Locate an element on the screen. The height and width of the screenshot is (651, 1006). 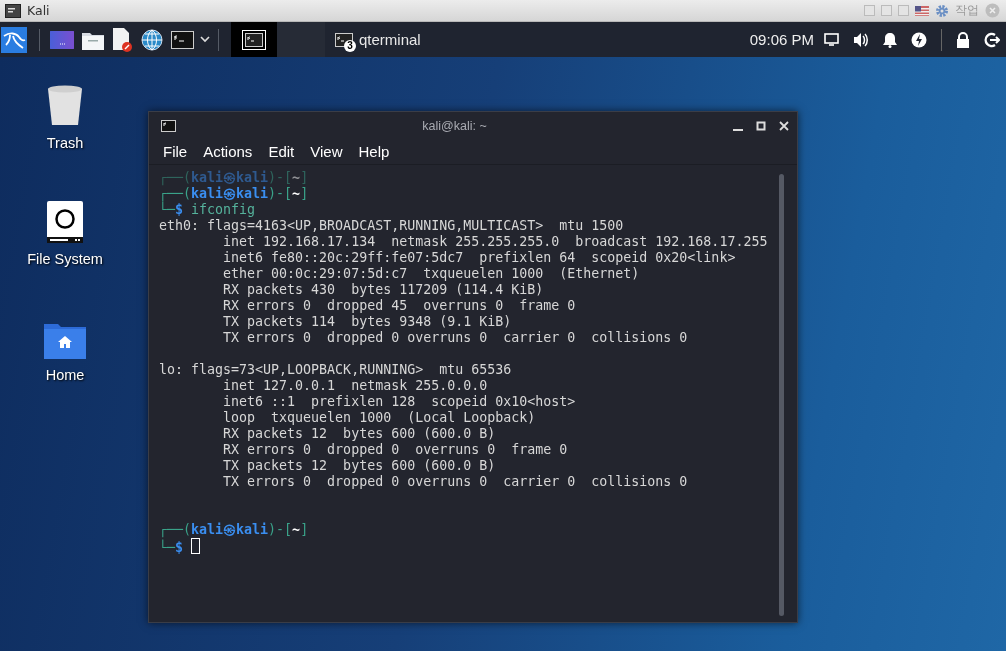
output-line: loop txqueuelen 1000 (Local Loopback) is located at coordinates (379, 418).